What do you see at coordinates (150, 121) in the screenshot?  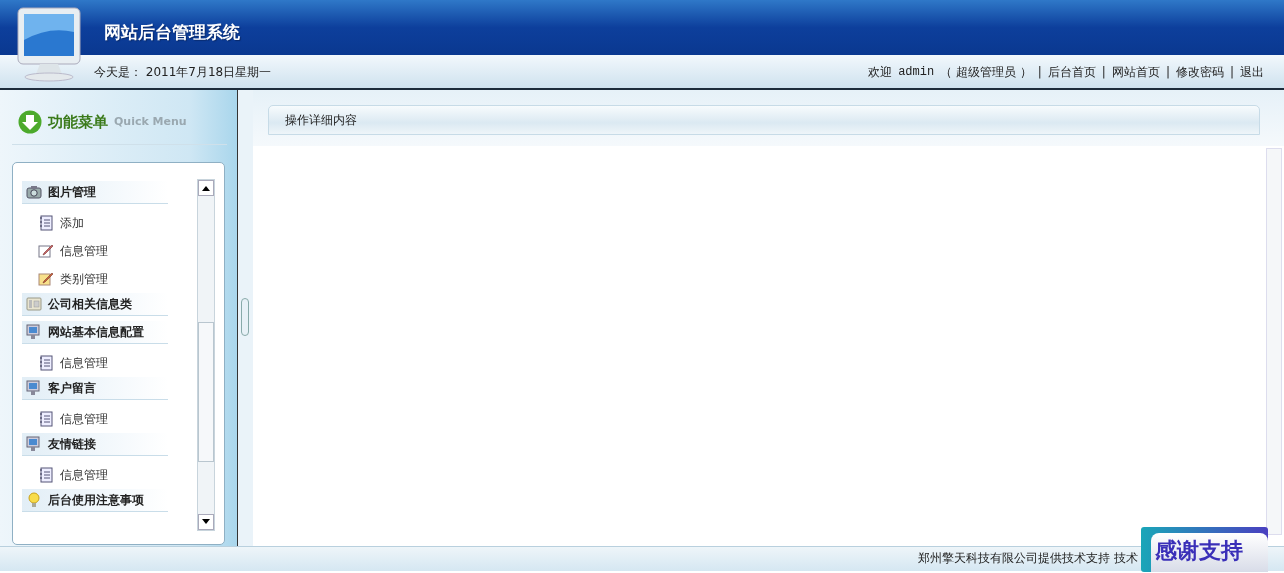 I see `menu-subtitle: Quick Menu` at bounding box center [150, 121].